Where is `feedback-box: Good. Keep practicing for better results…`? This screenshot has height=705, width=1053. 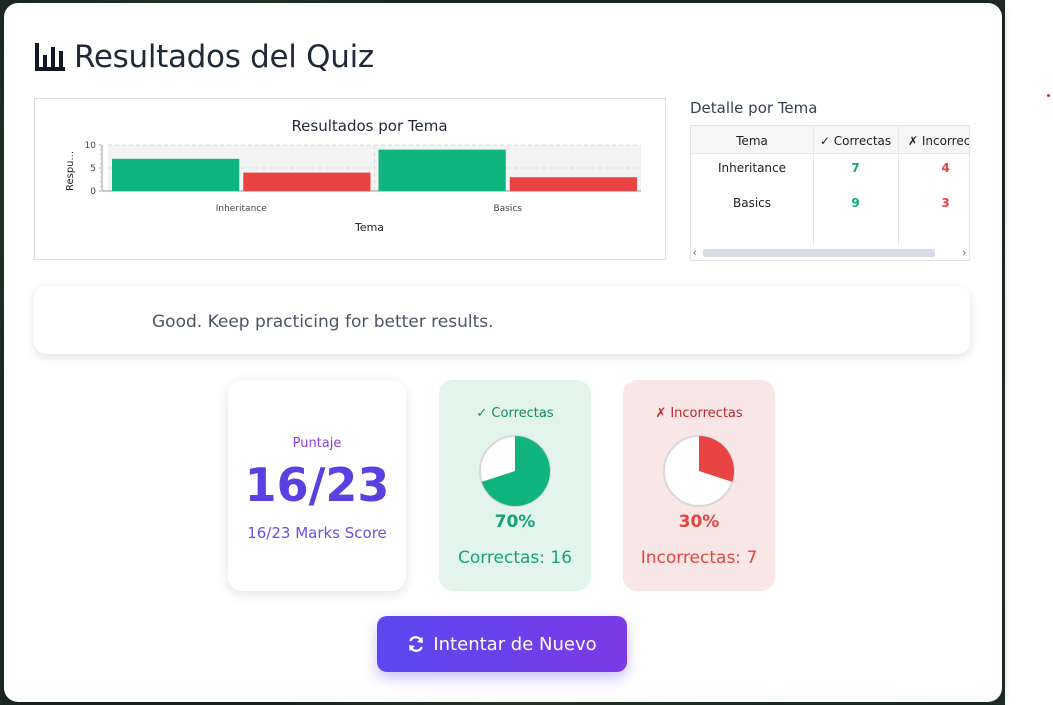
feedback-box: Good. Keep practicing for better results… is located at coordinates (502, 320).